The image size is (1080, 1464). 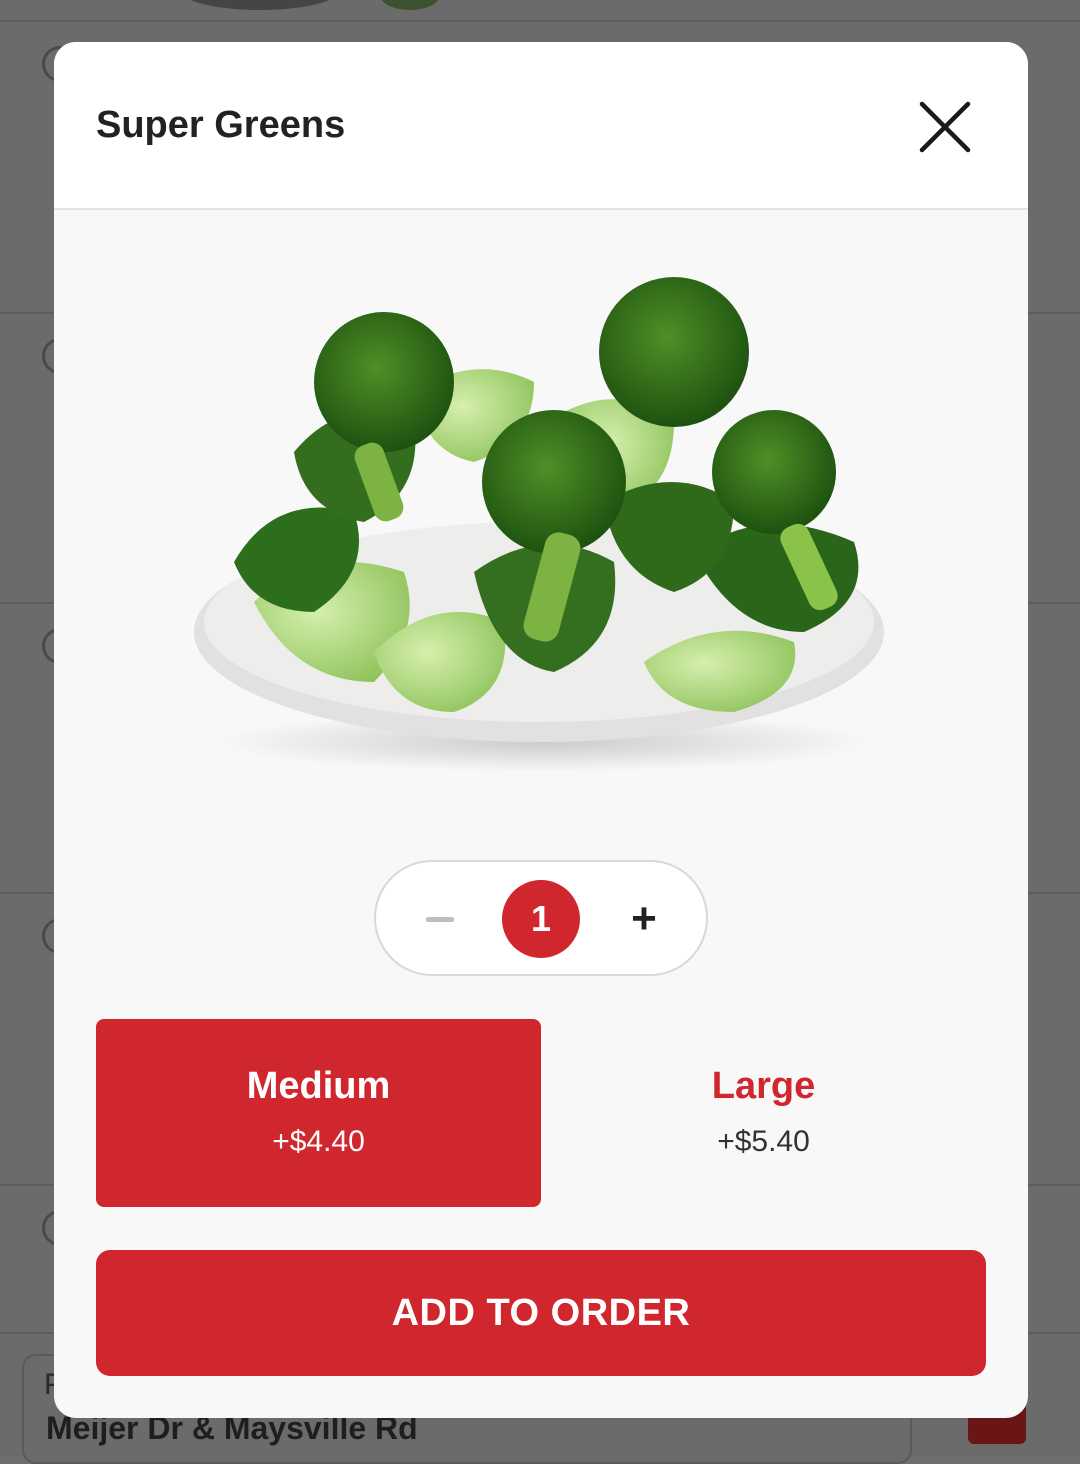 I want to click on quantity-stepper: 1 +, so click(x=541, y=918).